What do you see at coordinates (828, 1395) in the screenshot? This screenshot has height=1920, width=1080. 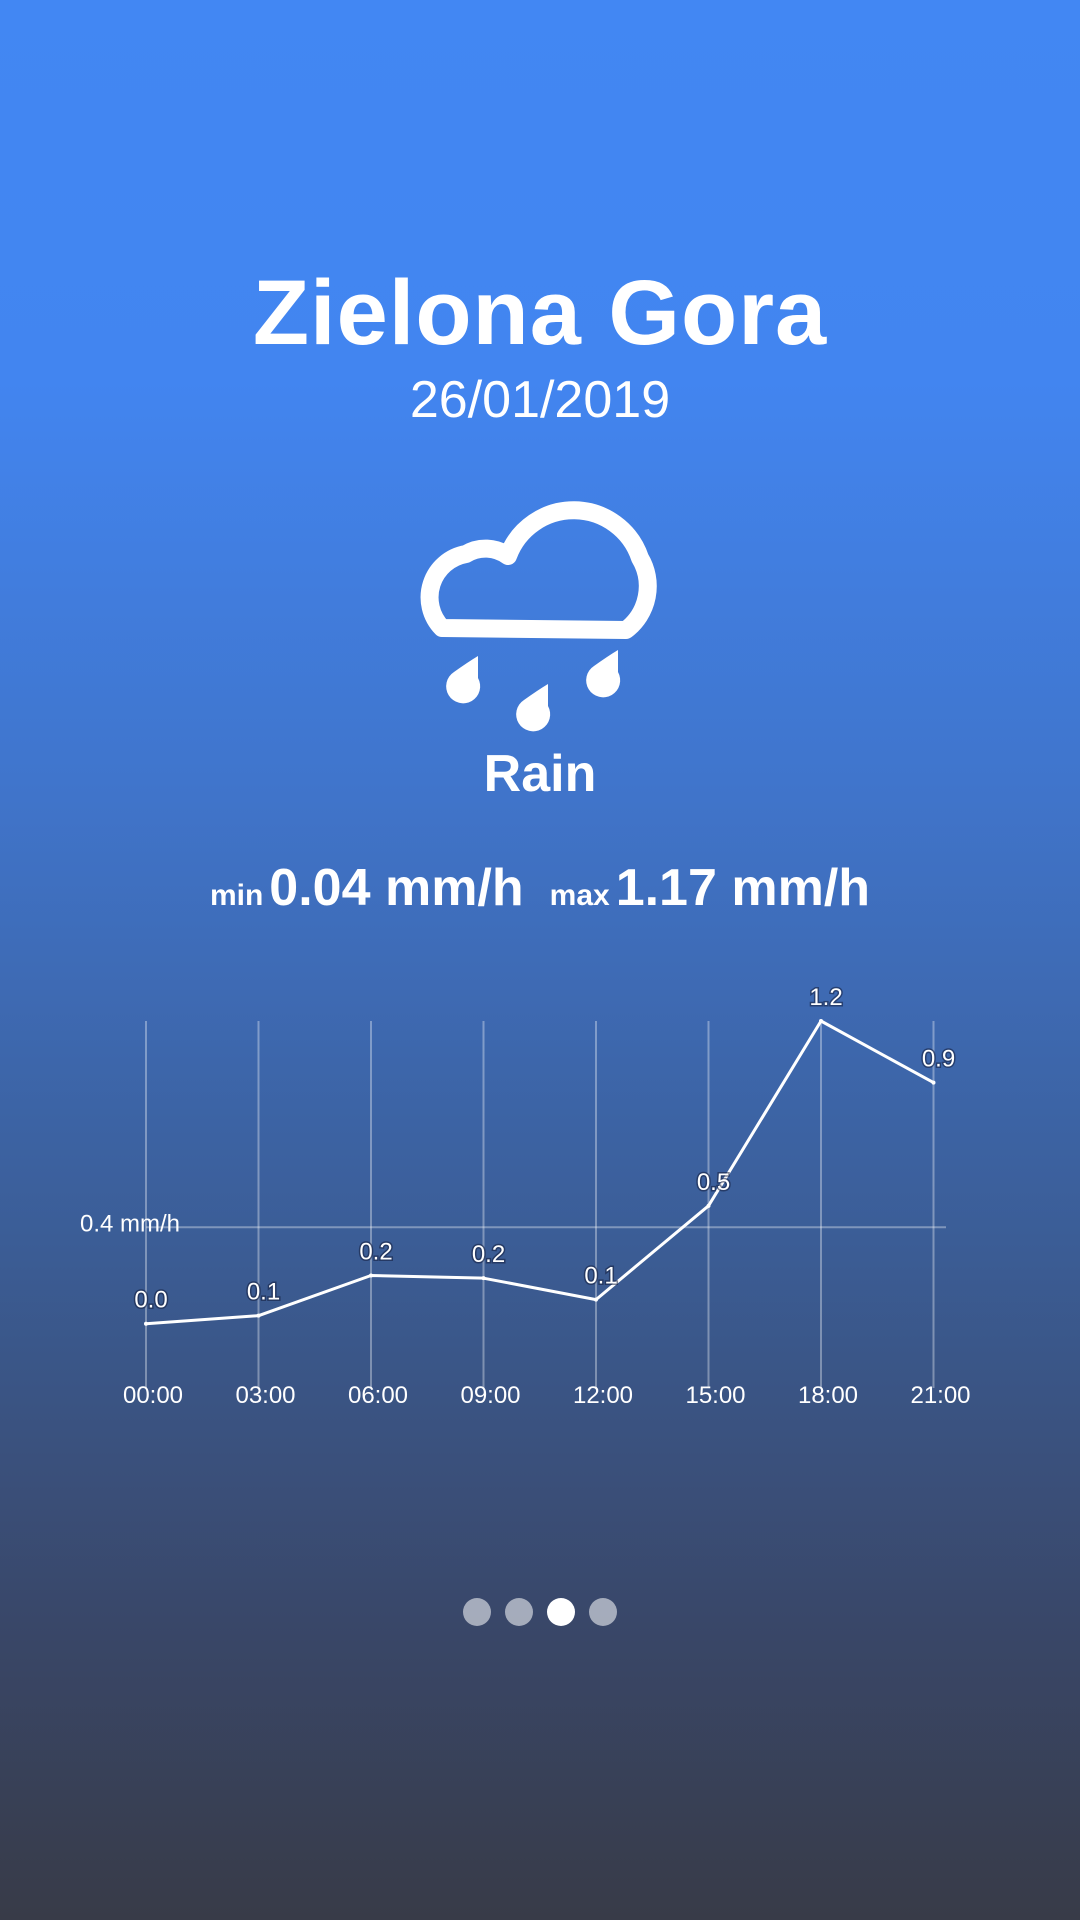 I see `x-tick-label: 18:00` at bounding box center [828, 1395].